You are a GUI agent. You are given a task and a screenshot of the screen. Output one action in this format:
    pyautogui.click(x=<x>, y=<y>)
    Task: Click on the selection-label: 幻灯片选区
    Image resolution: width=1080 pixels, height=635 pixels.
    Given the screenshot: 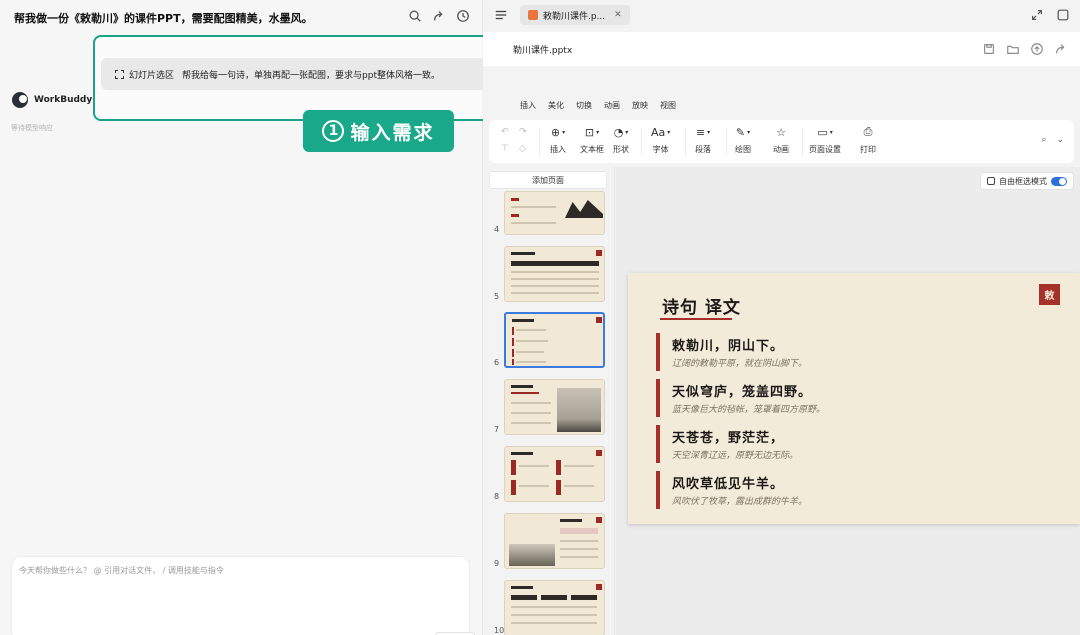 What is the action you would take?
    pyautogui.click(x=152, y=75)
    